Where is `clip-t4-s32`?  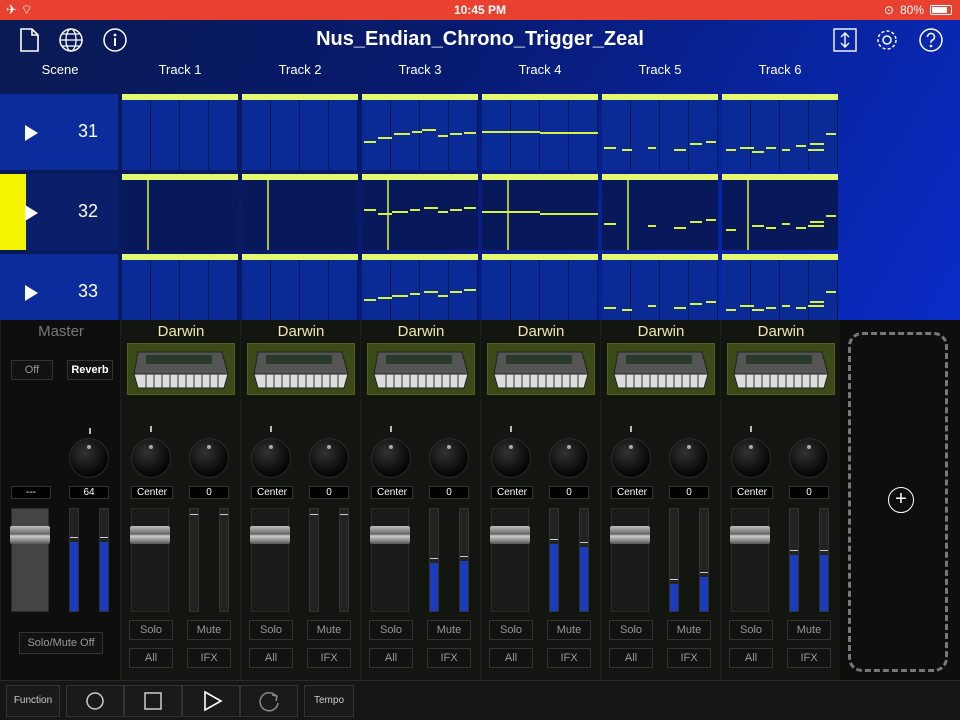 clip-t4-s32 is located at coordinates (540, 212).